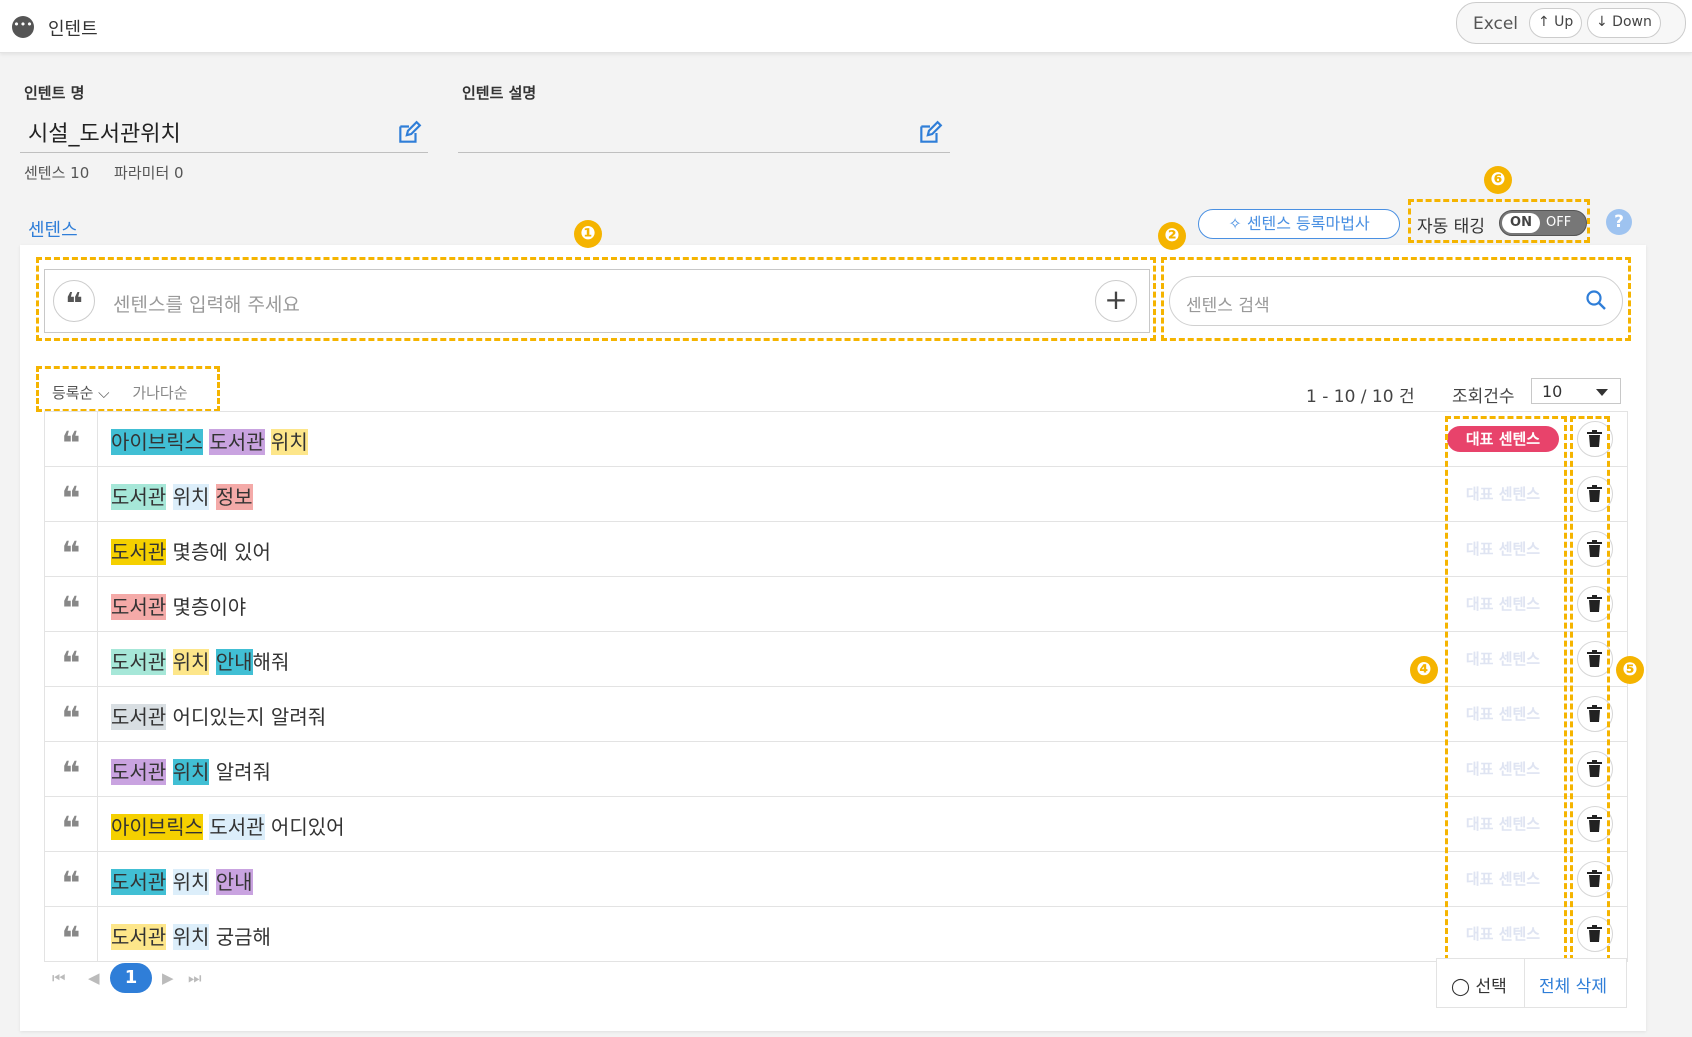  I want to click on auto-tag-toggle: ON OFF, so click(1543, 223).